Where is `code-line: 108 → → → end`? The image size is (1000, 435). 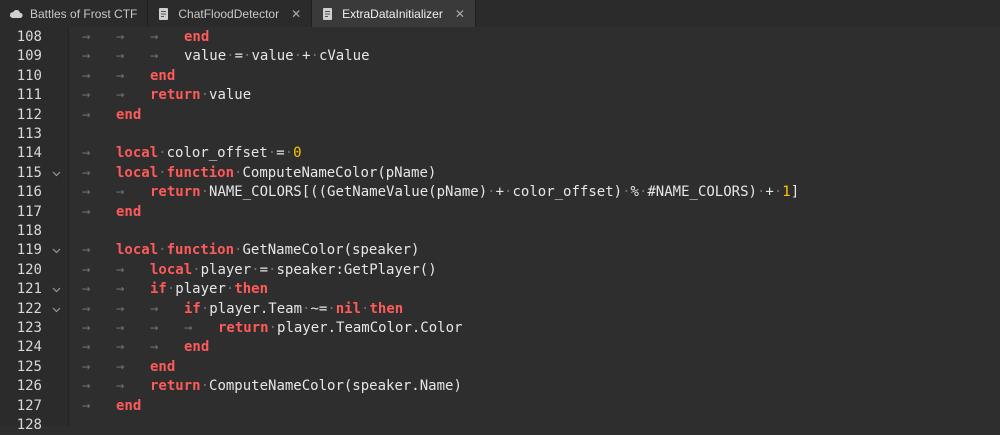
code-line: 108 → → → end is located at coordinates (500, 37).